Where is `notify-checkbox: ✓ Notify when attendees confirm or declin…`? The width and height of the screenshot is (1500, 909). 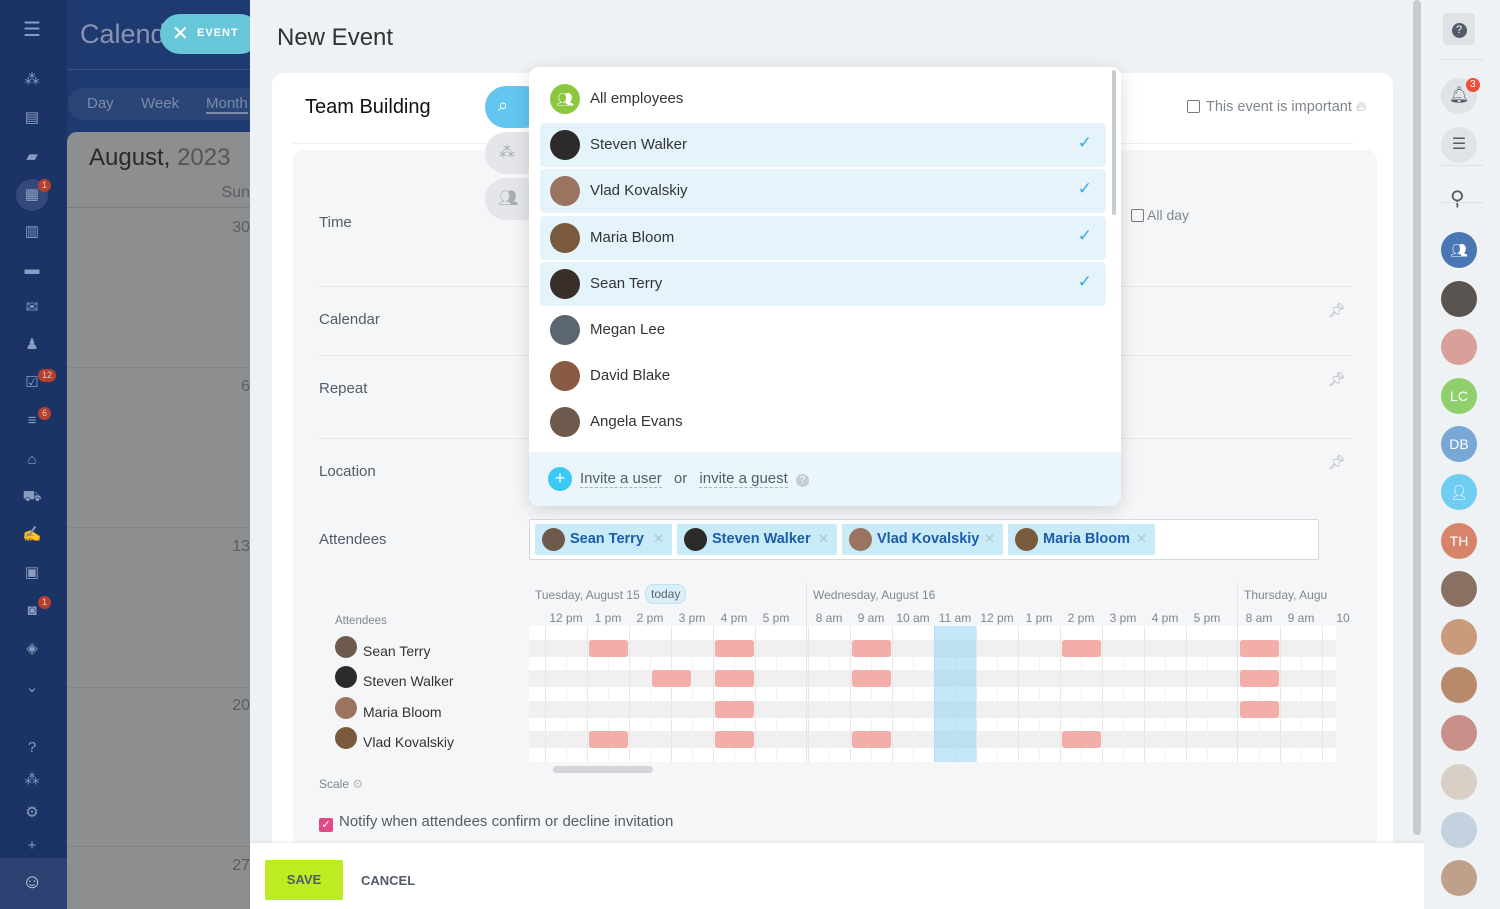 notify-checkbox: ✓ Notify when attendees confirm or declin… is located at coordinates (496, 822).